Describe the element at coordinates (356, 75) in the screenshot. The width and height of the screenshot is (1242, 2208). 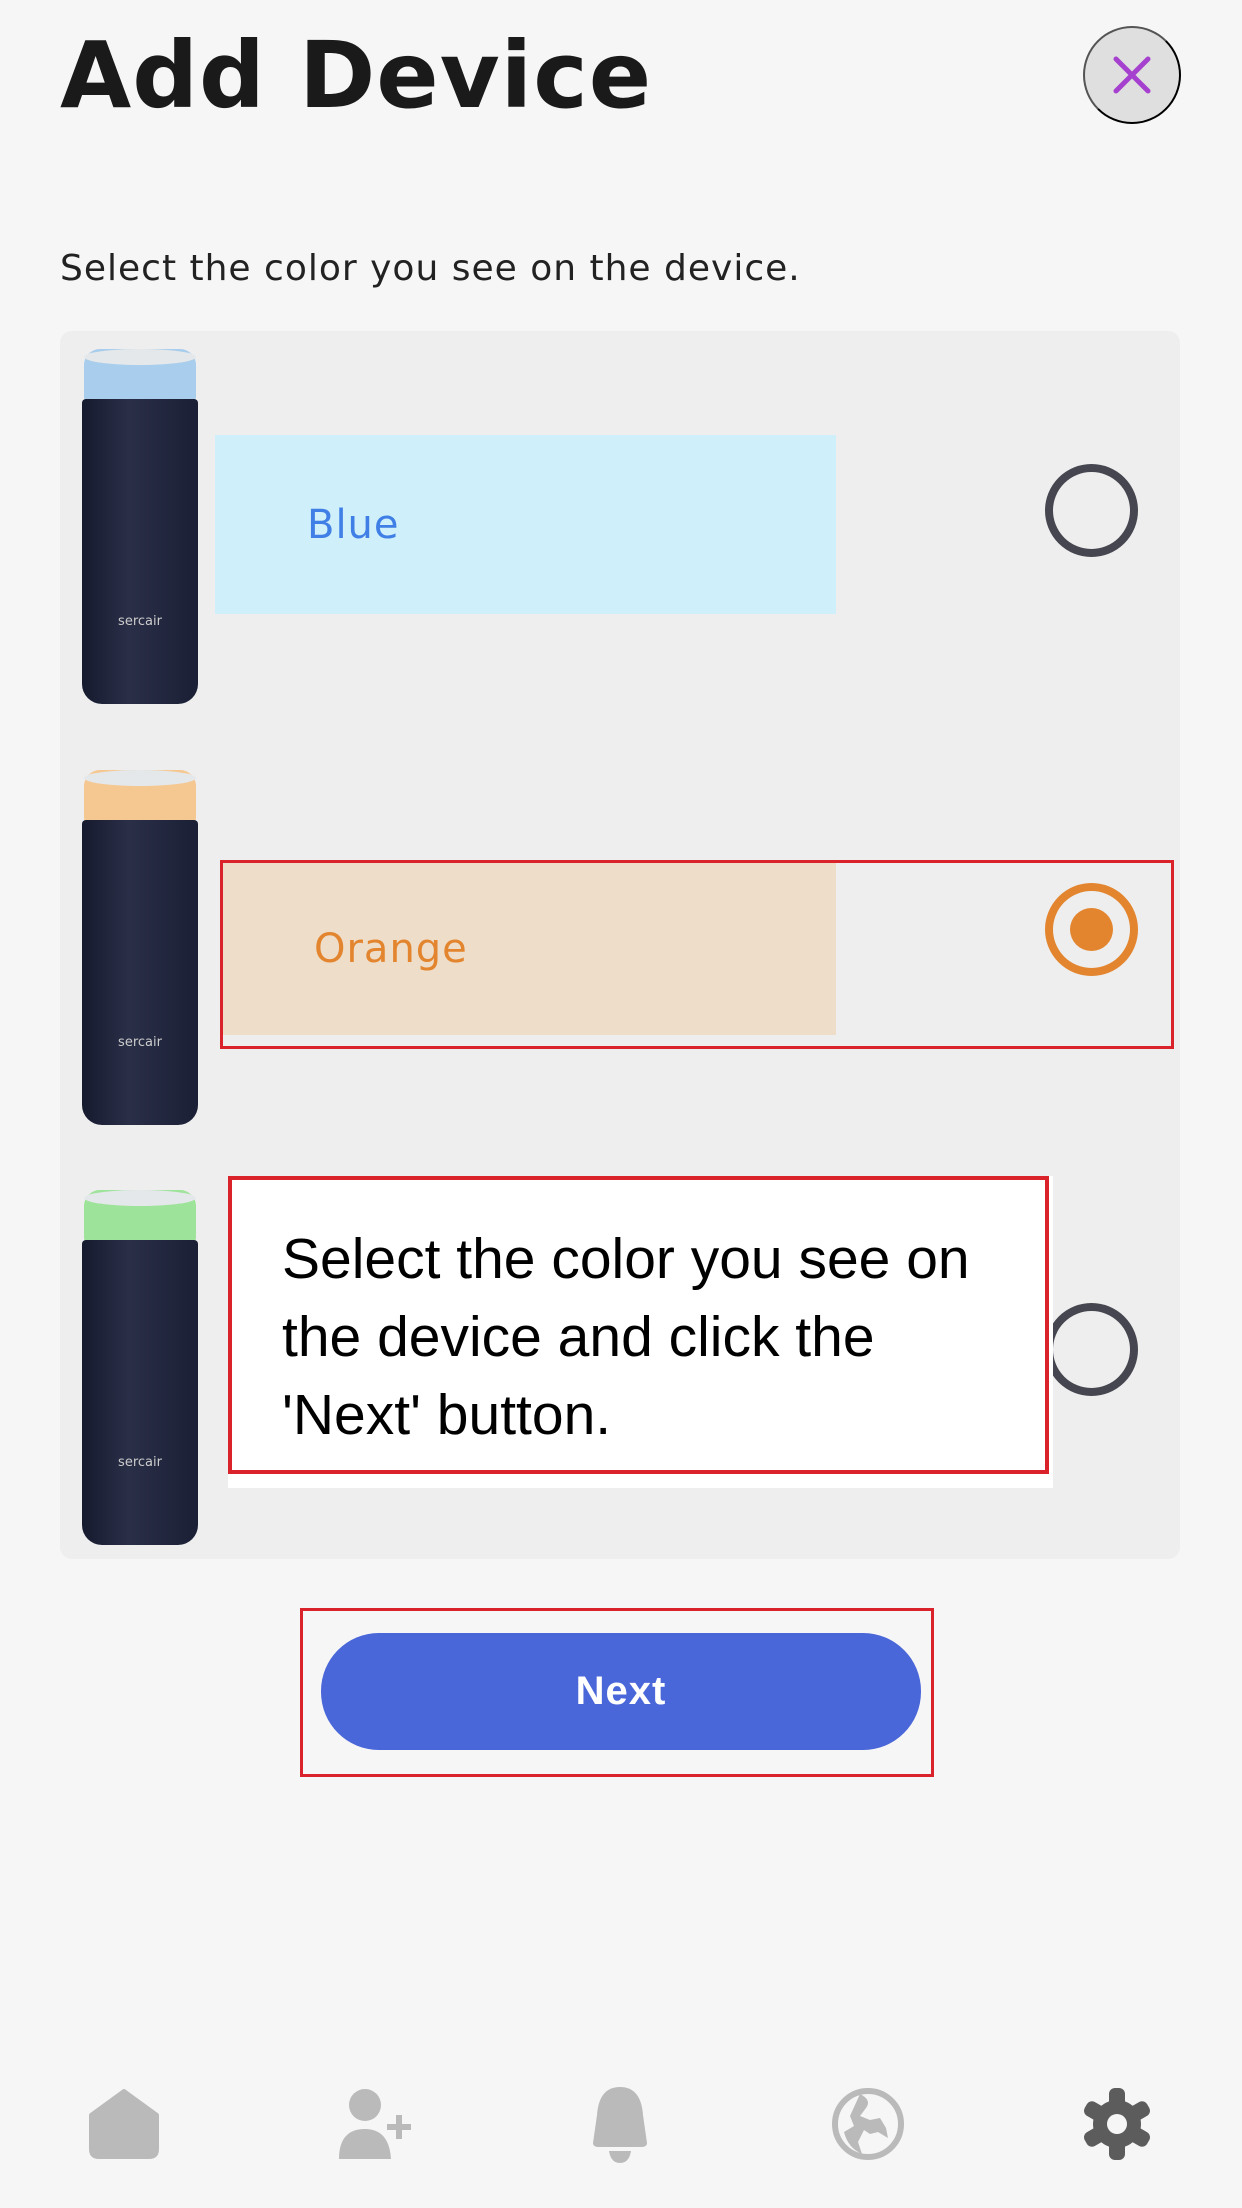
I see `page-title: Add Device` at that location.